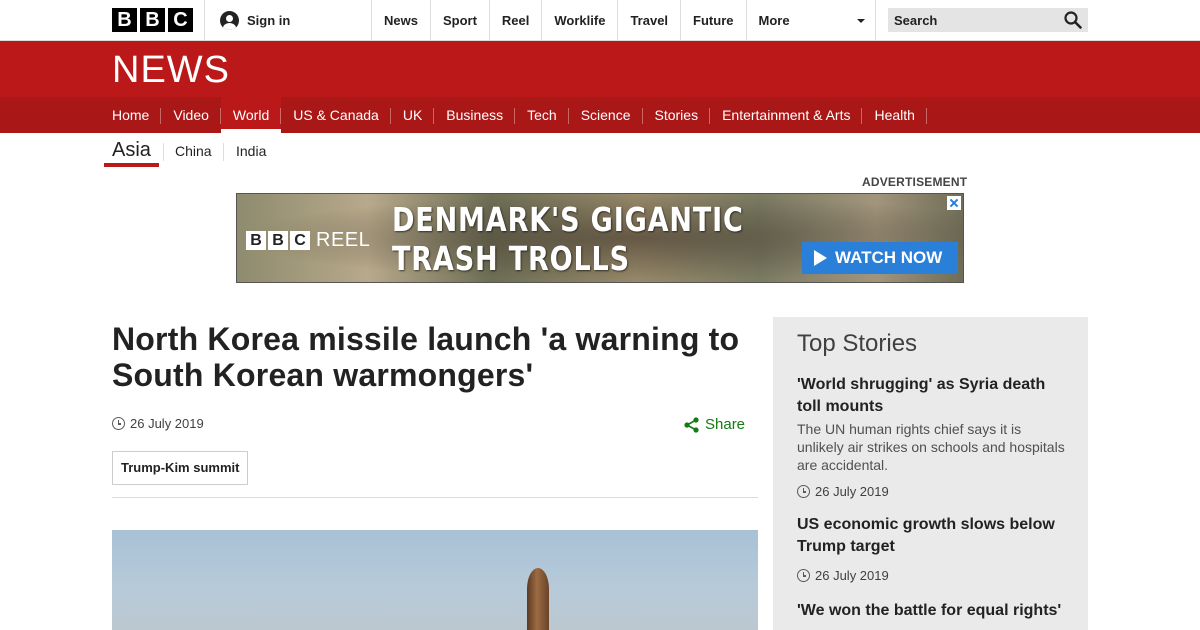 The image size is (1200, 630). I want to click on global-nav-reel: Reel, so click(514, 20).